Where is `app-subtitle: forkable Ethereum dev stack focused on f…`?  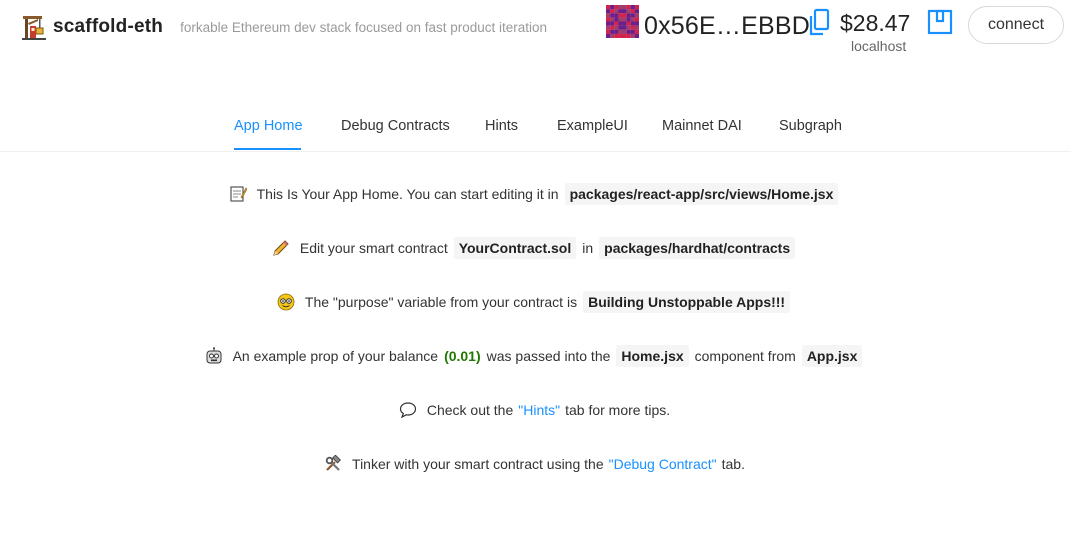
app-subtitle: forkable Ethereum dev stack focused on f… is located at coordinates (364, 27).